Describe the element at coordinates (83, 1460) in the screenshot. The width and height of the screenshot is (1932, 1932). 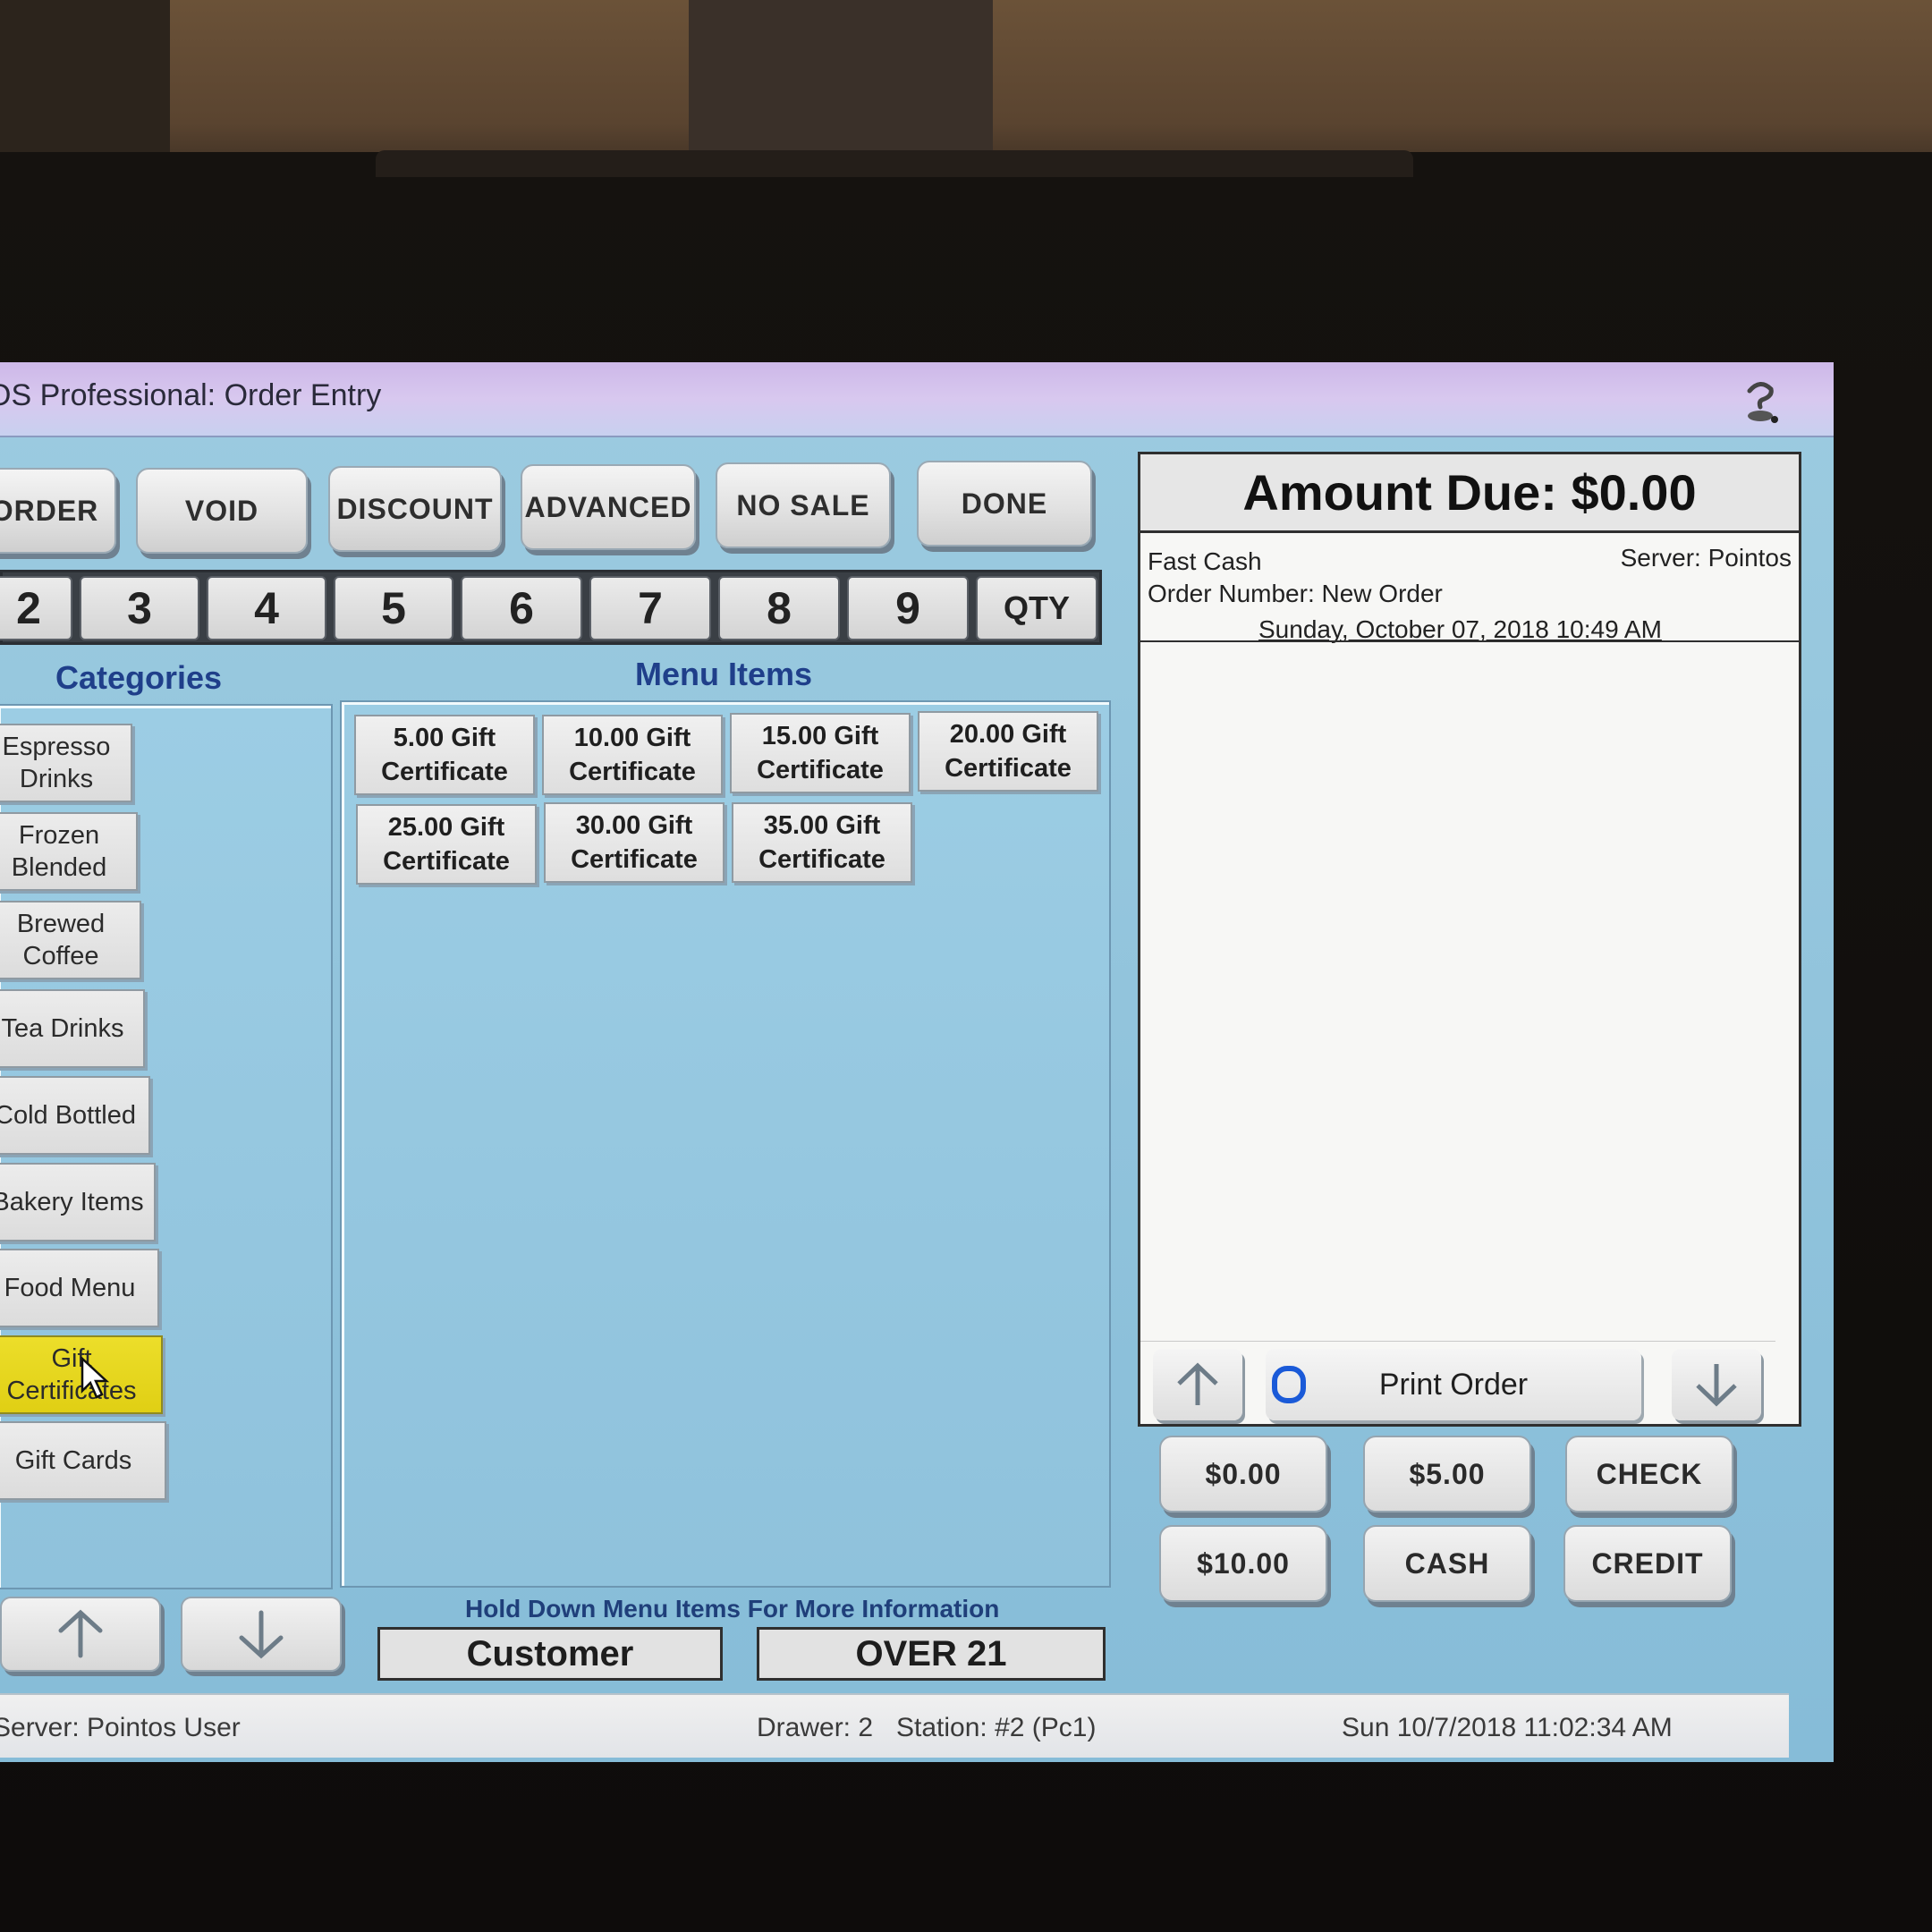
I see `category-gift-cards: Gift Cards` at that location.